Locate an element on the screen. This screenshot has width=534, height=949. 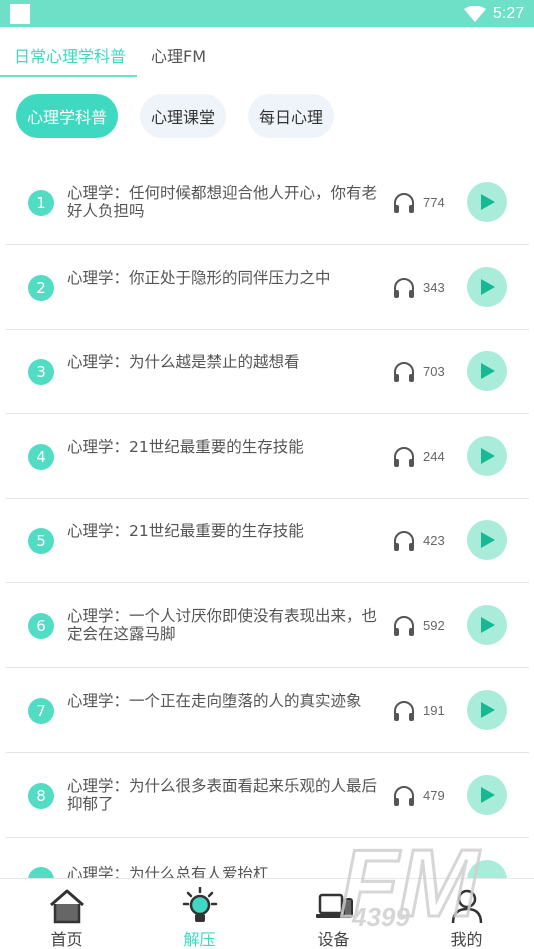
listen-count: 191 is located at coordinates (434, 710).